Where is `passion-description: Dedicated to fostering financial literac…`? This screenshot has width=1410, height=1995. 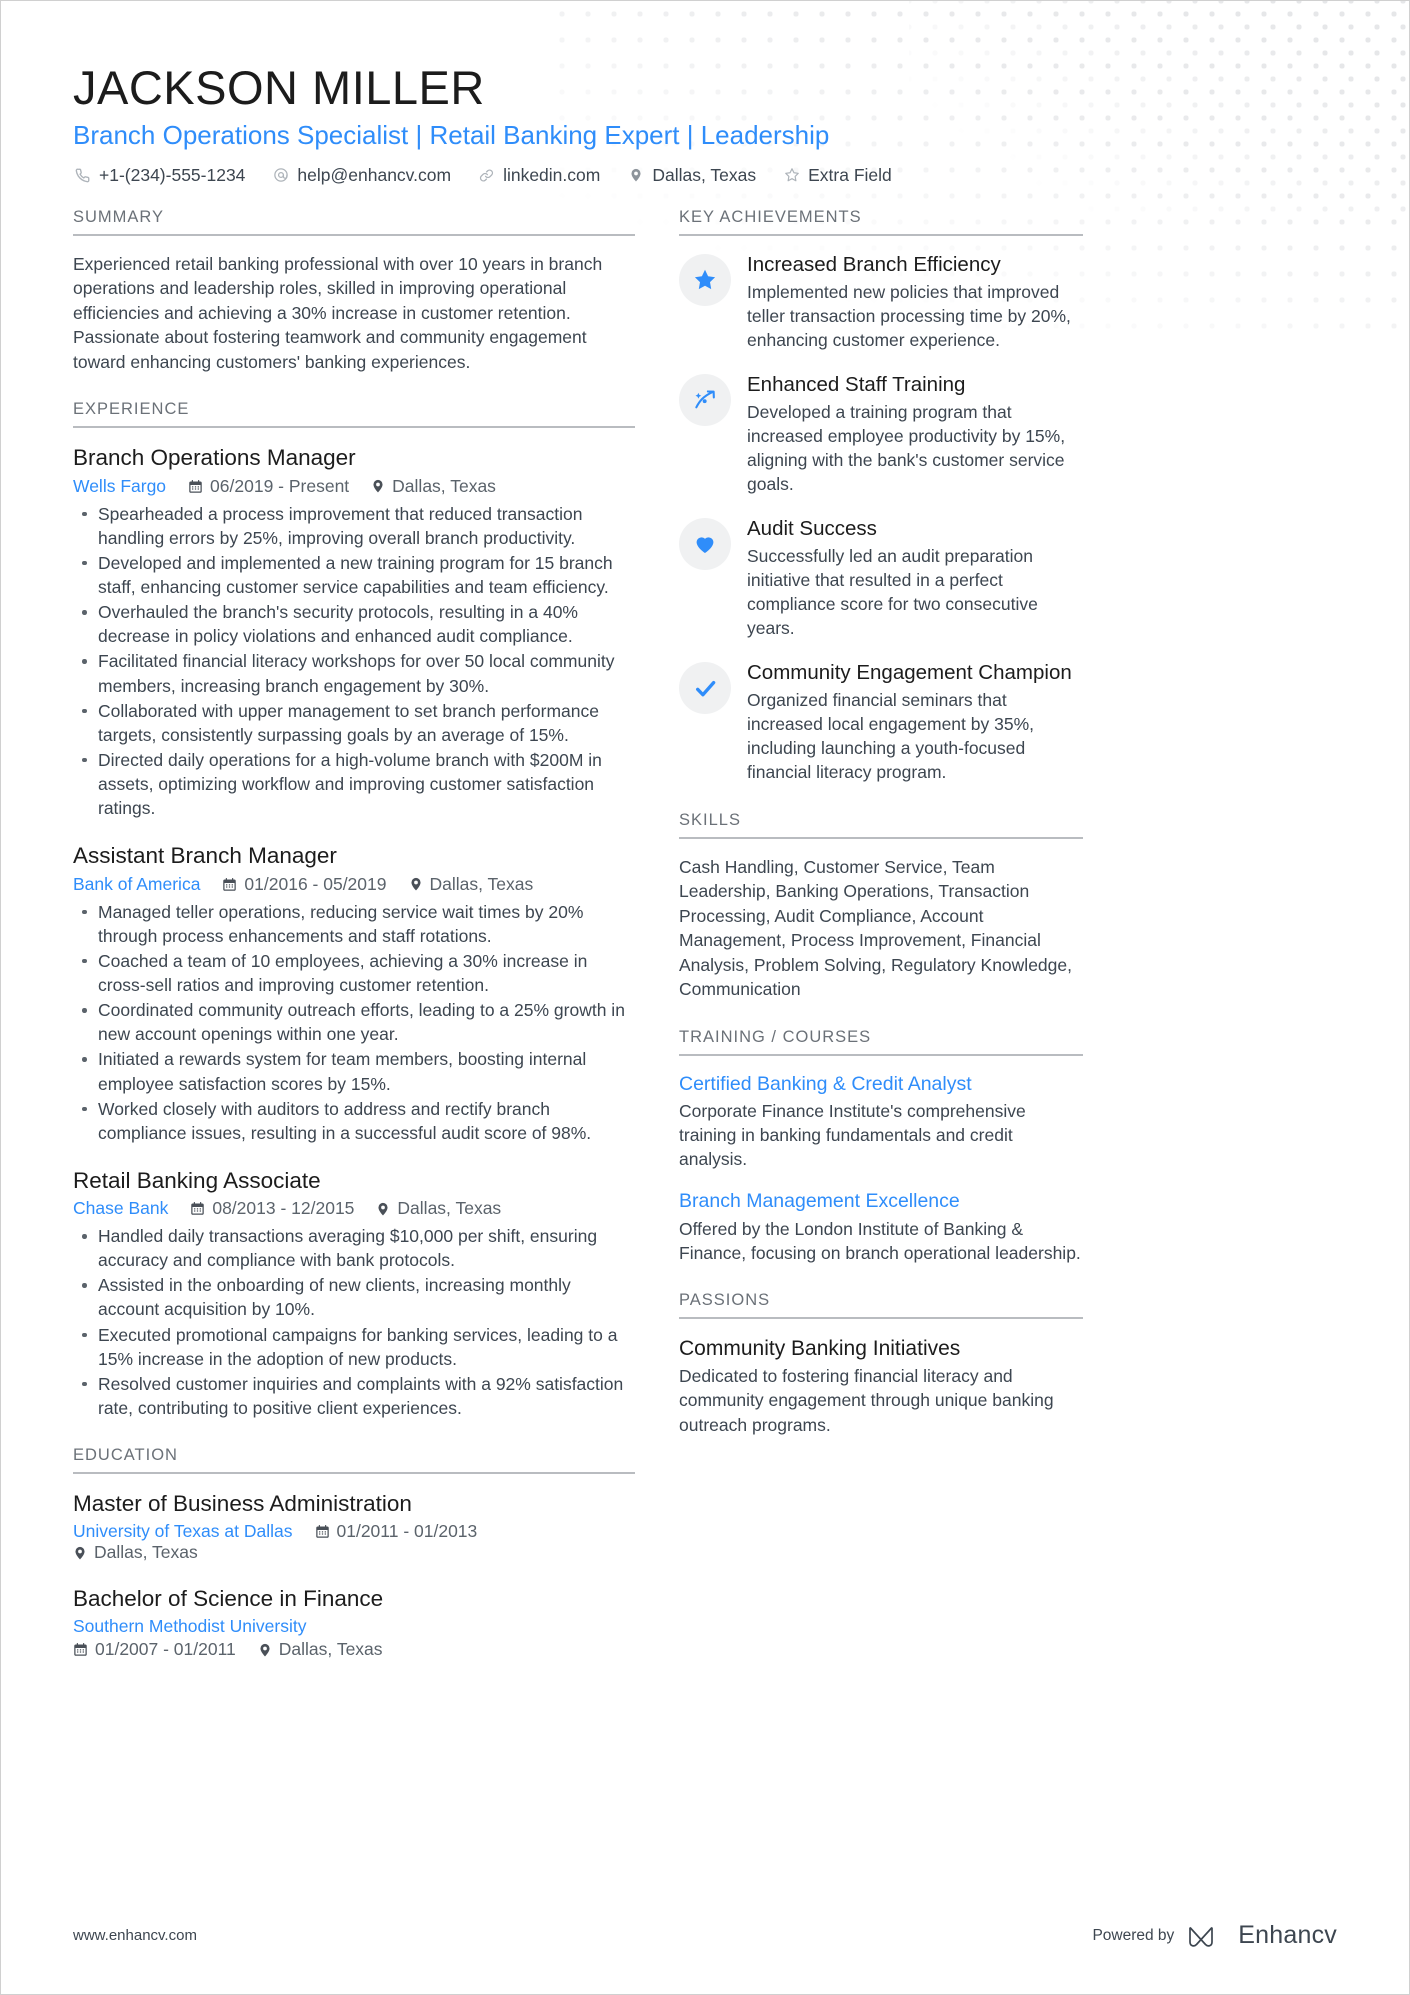
passion-description: Dedicated to fostering financial literac… is located at coordinates (866, 1400).